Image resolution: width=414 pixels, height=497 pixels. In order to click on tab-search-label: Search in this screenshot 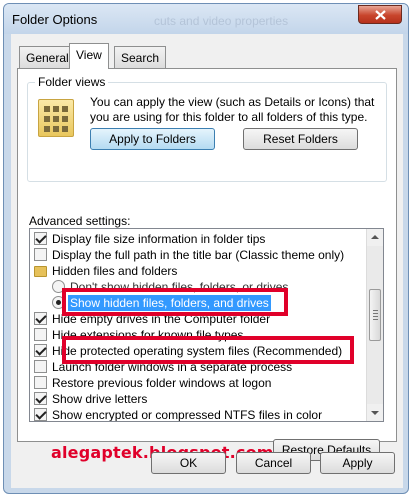, I will do `click(140, 58)`.